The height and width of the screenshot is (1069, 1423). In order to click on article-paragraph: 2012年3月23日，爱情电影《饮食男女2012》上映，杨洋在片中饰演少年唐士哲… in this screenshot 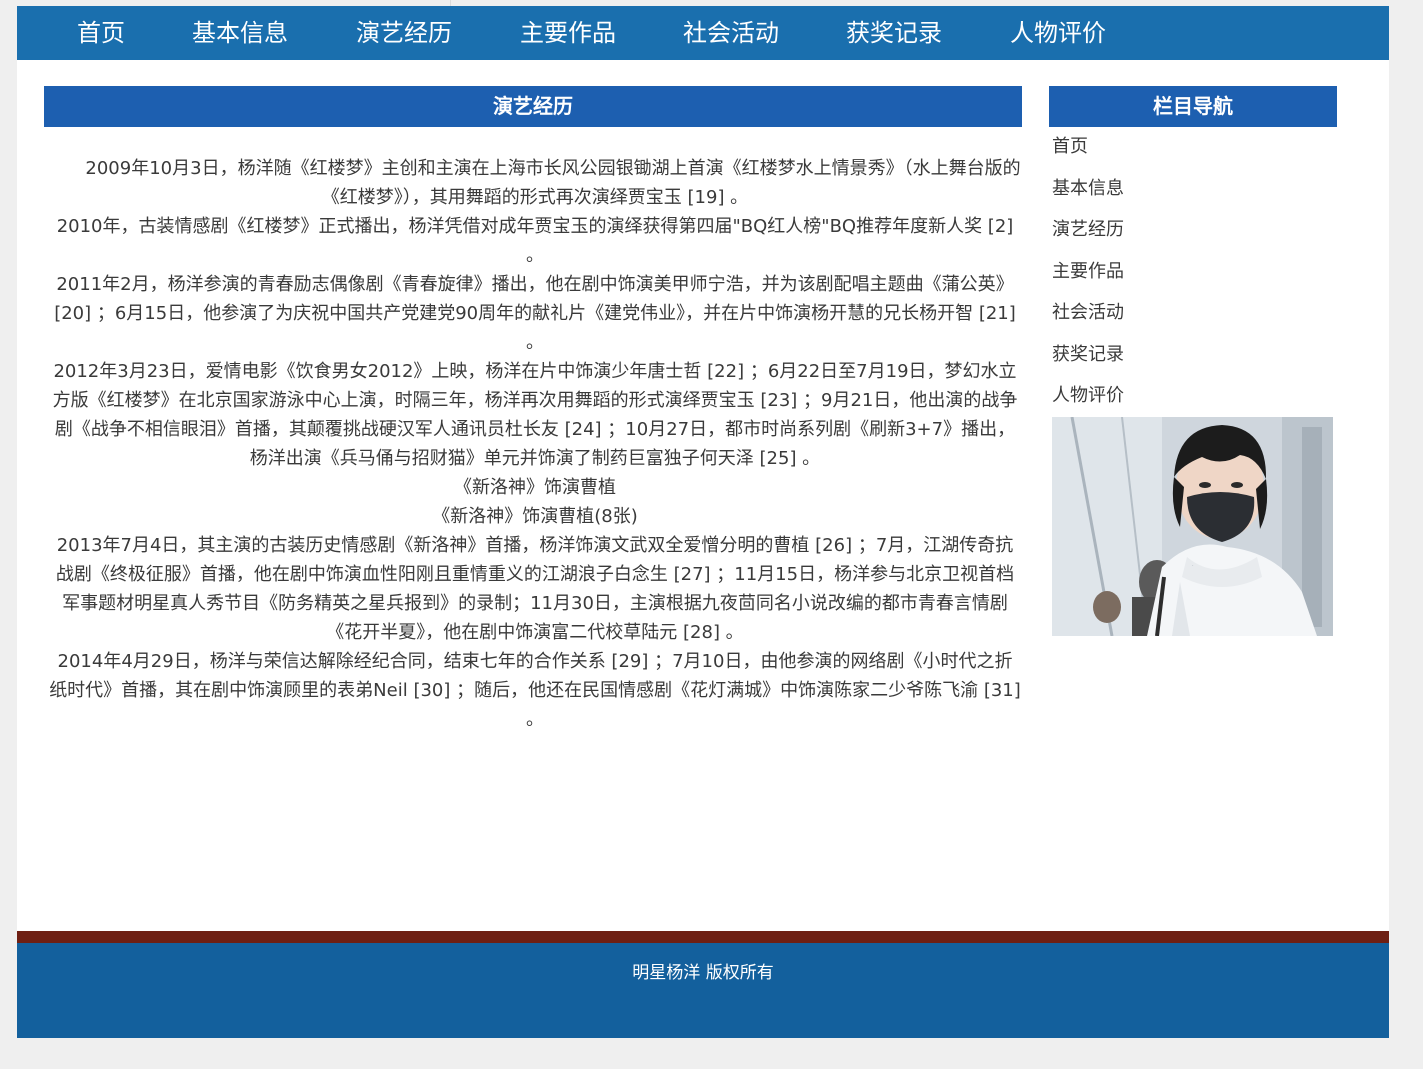, I will do `click(535, 415)`.